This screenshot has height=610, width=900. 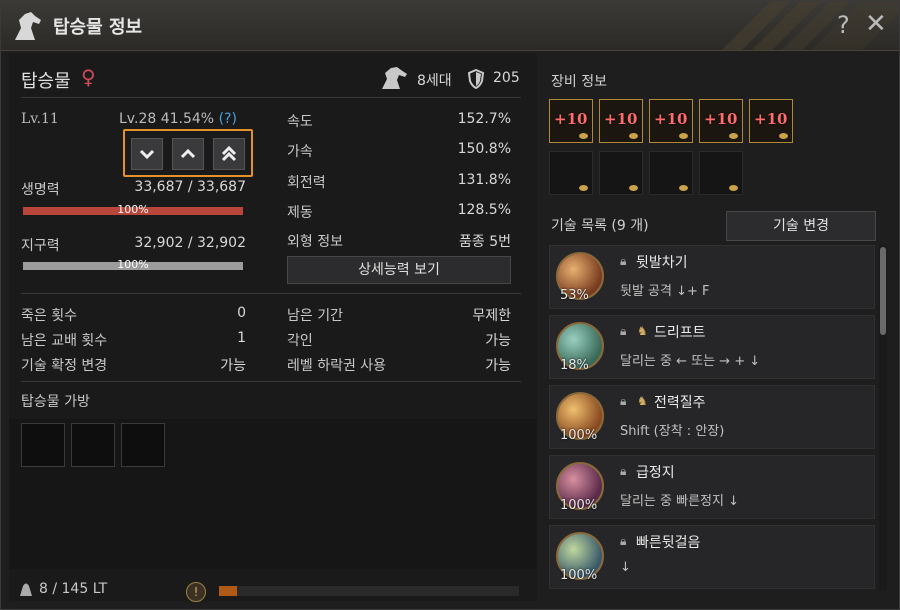 What do you see at coordinates (300, 213) in the screenshot?
I see `stat-label: 제동` at bounding box center [300, 213].